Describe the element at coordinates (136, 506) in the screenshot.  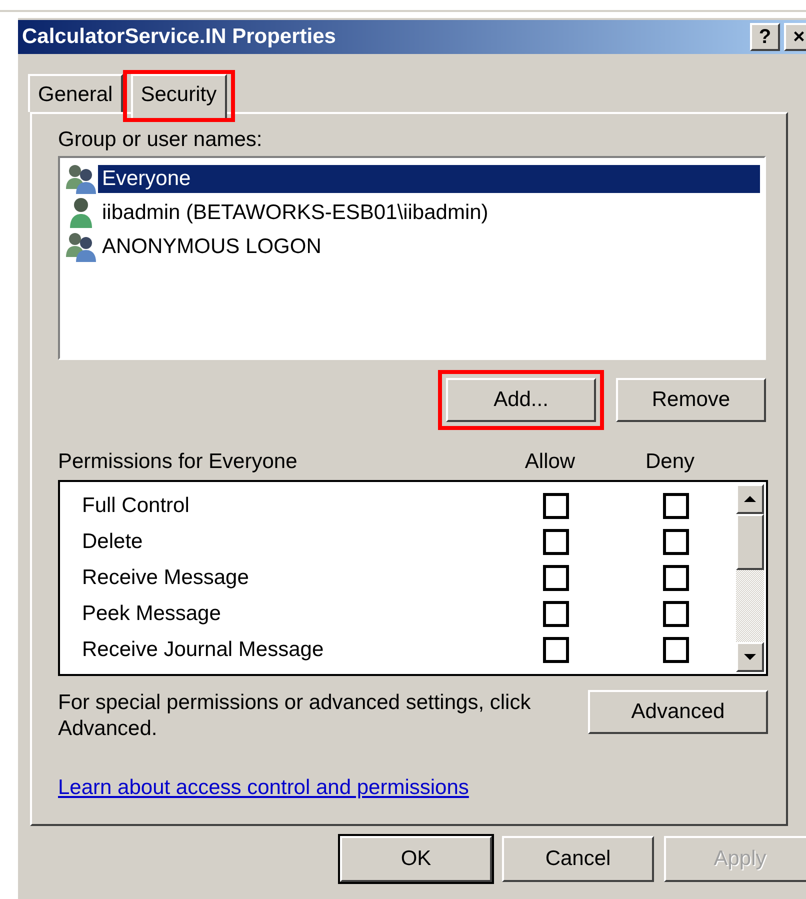
I see `permission-name: Full Control` at that location.